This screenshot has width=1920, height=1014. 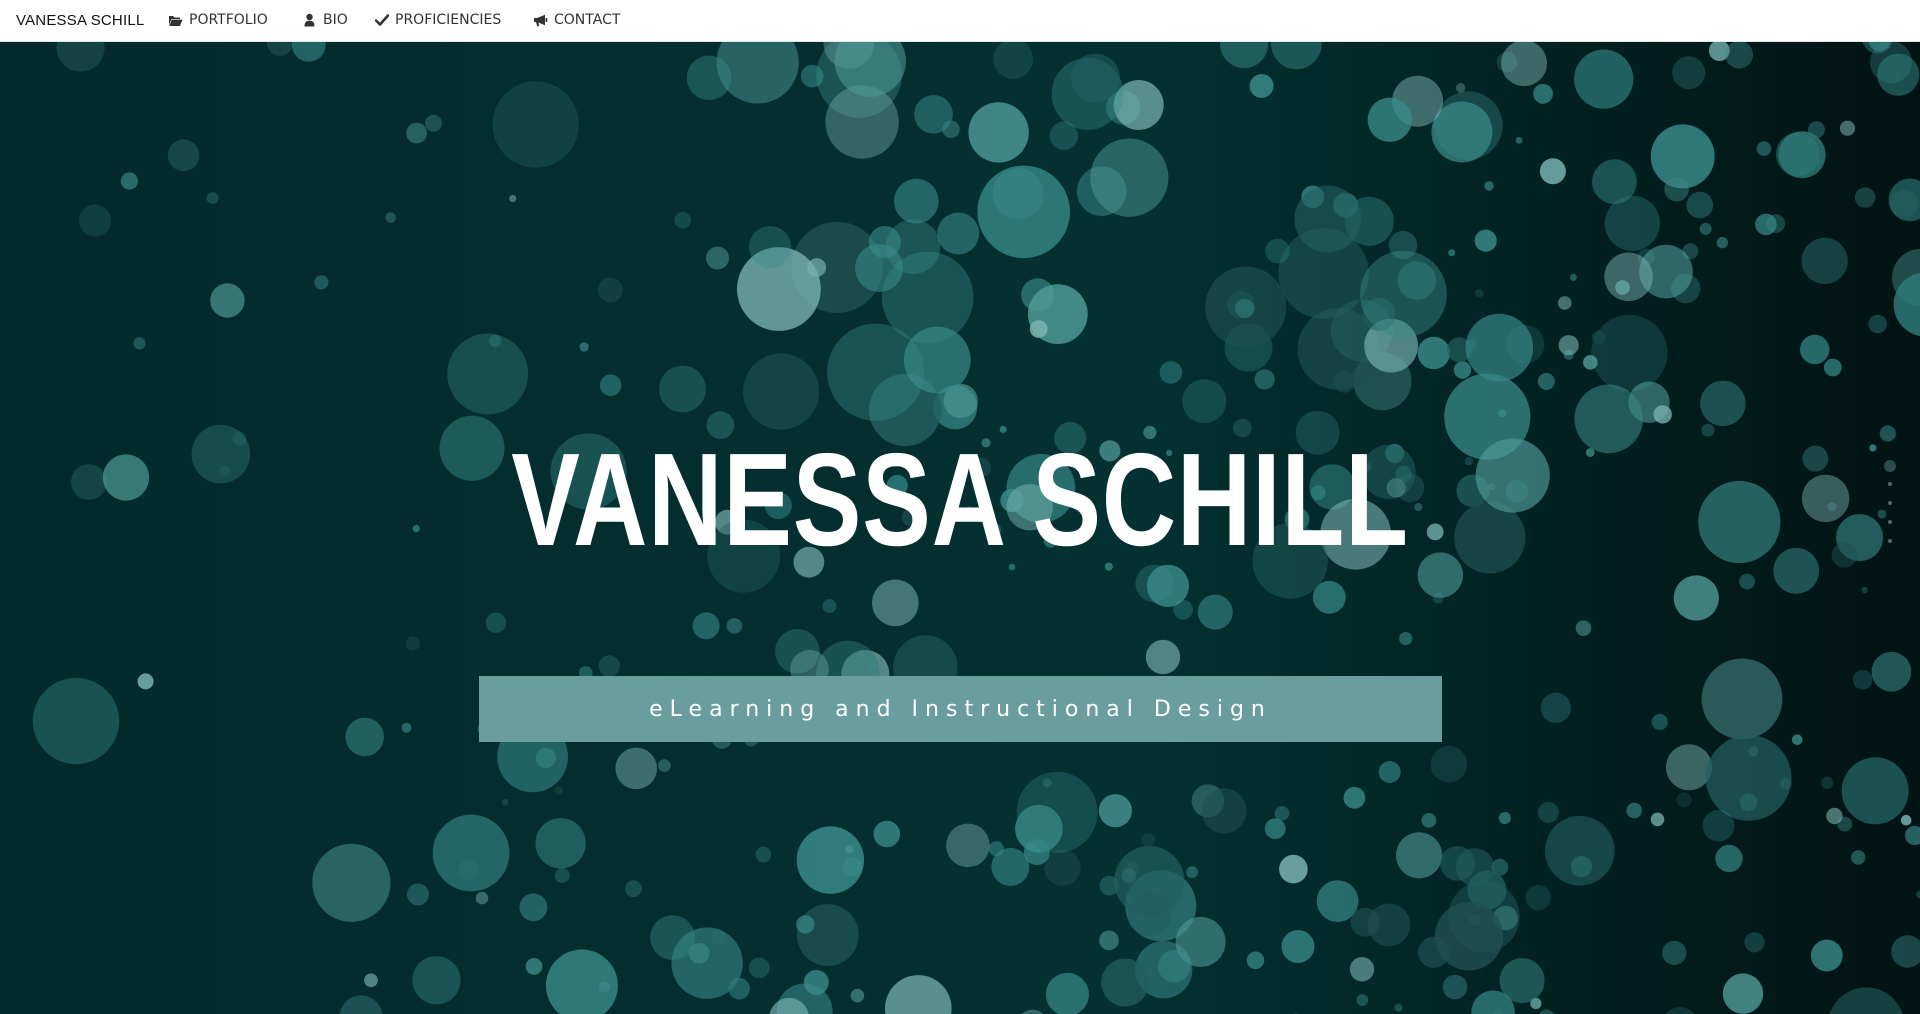 What do you see at coordinates (325, 20) in the screenshot?
I see `nav-item-bio: BIO` at bounding box center [325, 20].